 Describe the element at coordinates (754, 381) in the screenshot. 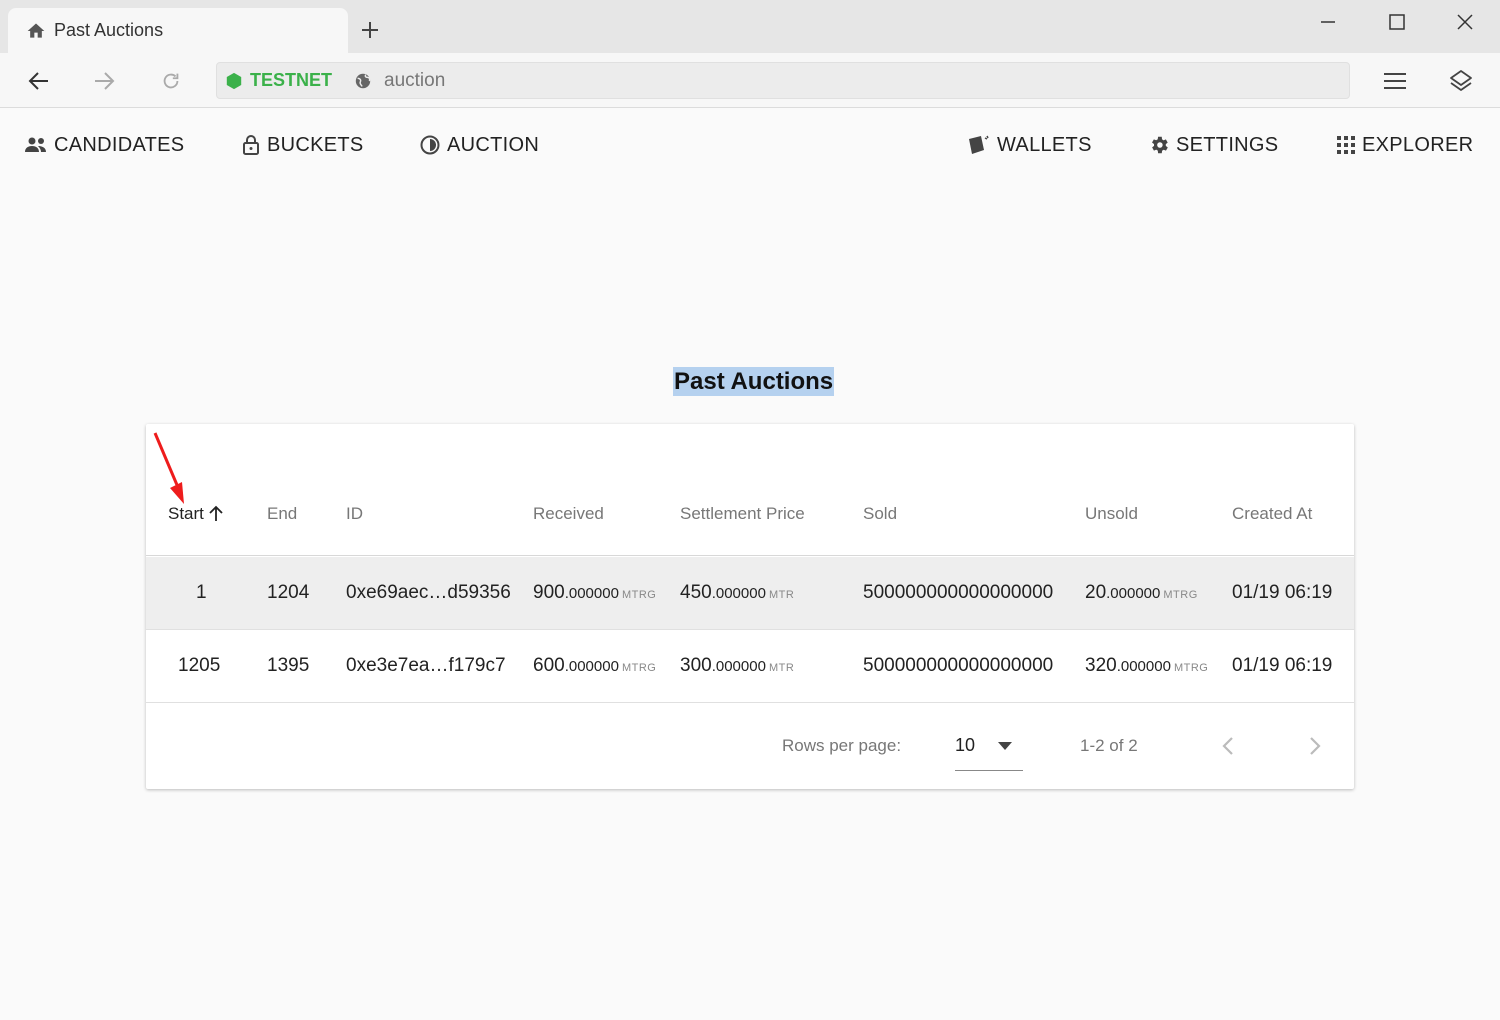

I see `page-title: Past Auctions` at that location.